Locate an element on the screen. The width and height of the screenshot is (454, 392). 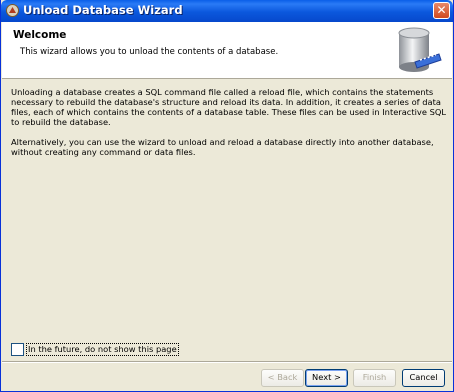
back-button: < Back is located at coordinates (282, 378).